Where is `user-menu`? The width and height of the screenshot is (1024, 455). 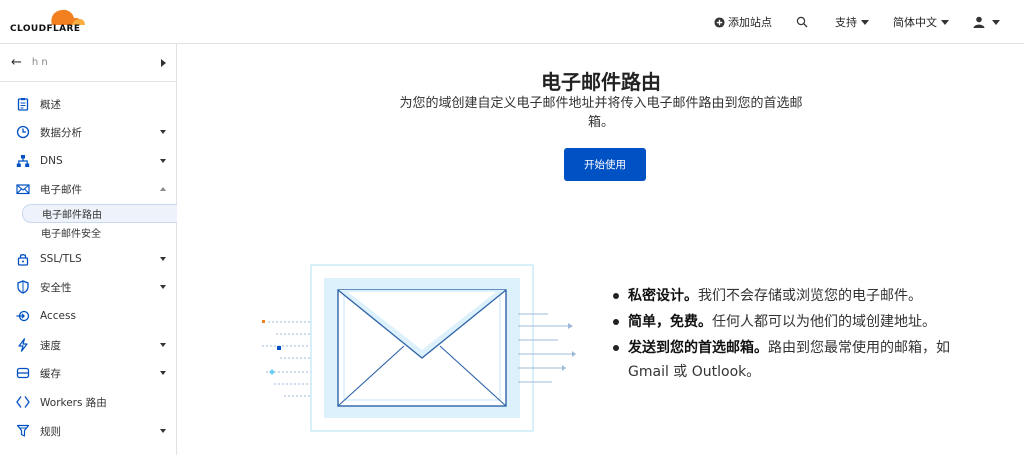 user-menu is located at coordinates (986, 22).